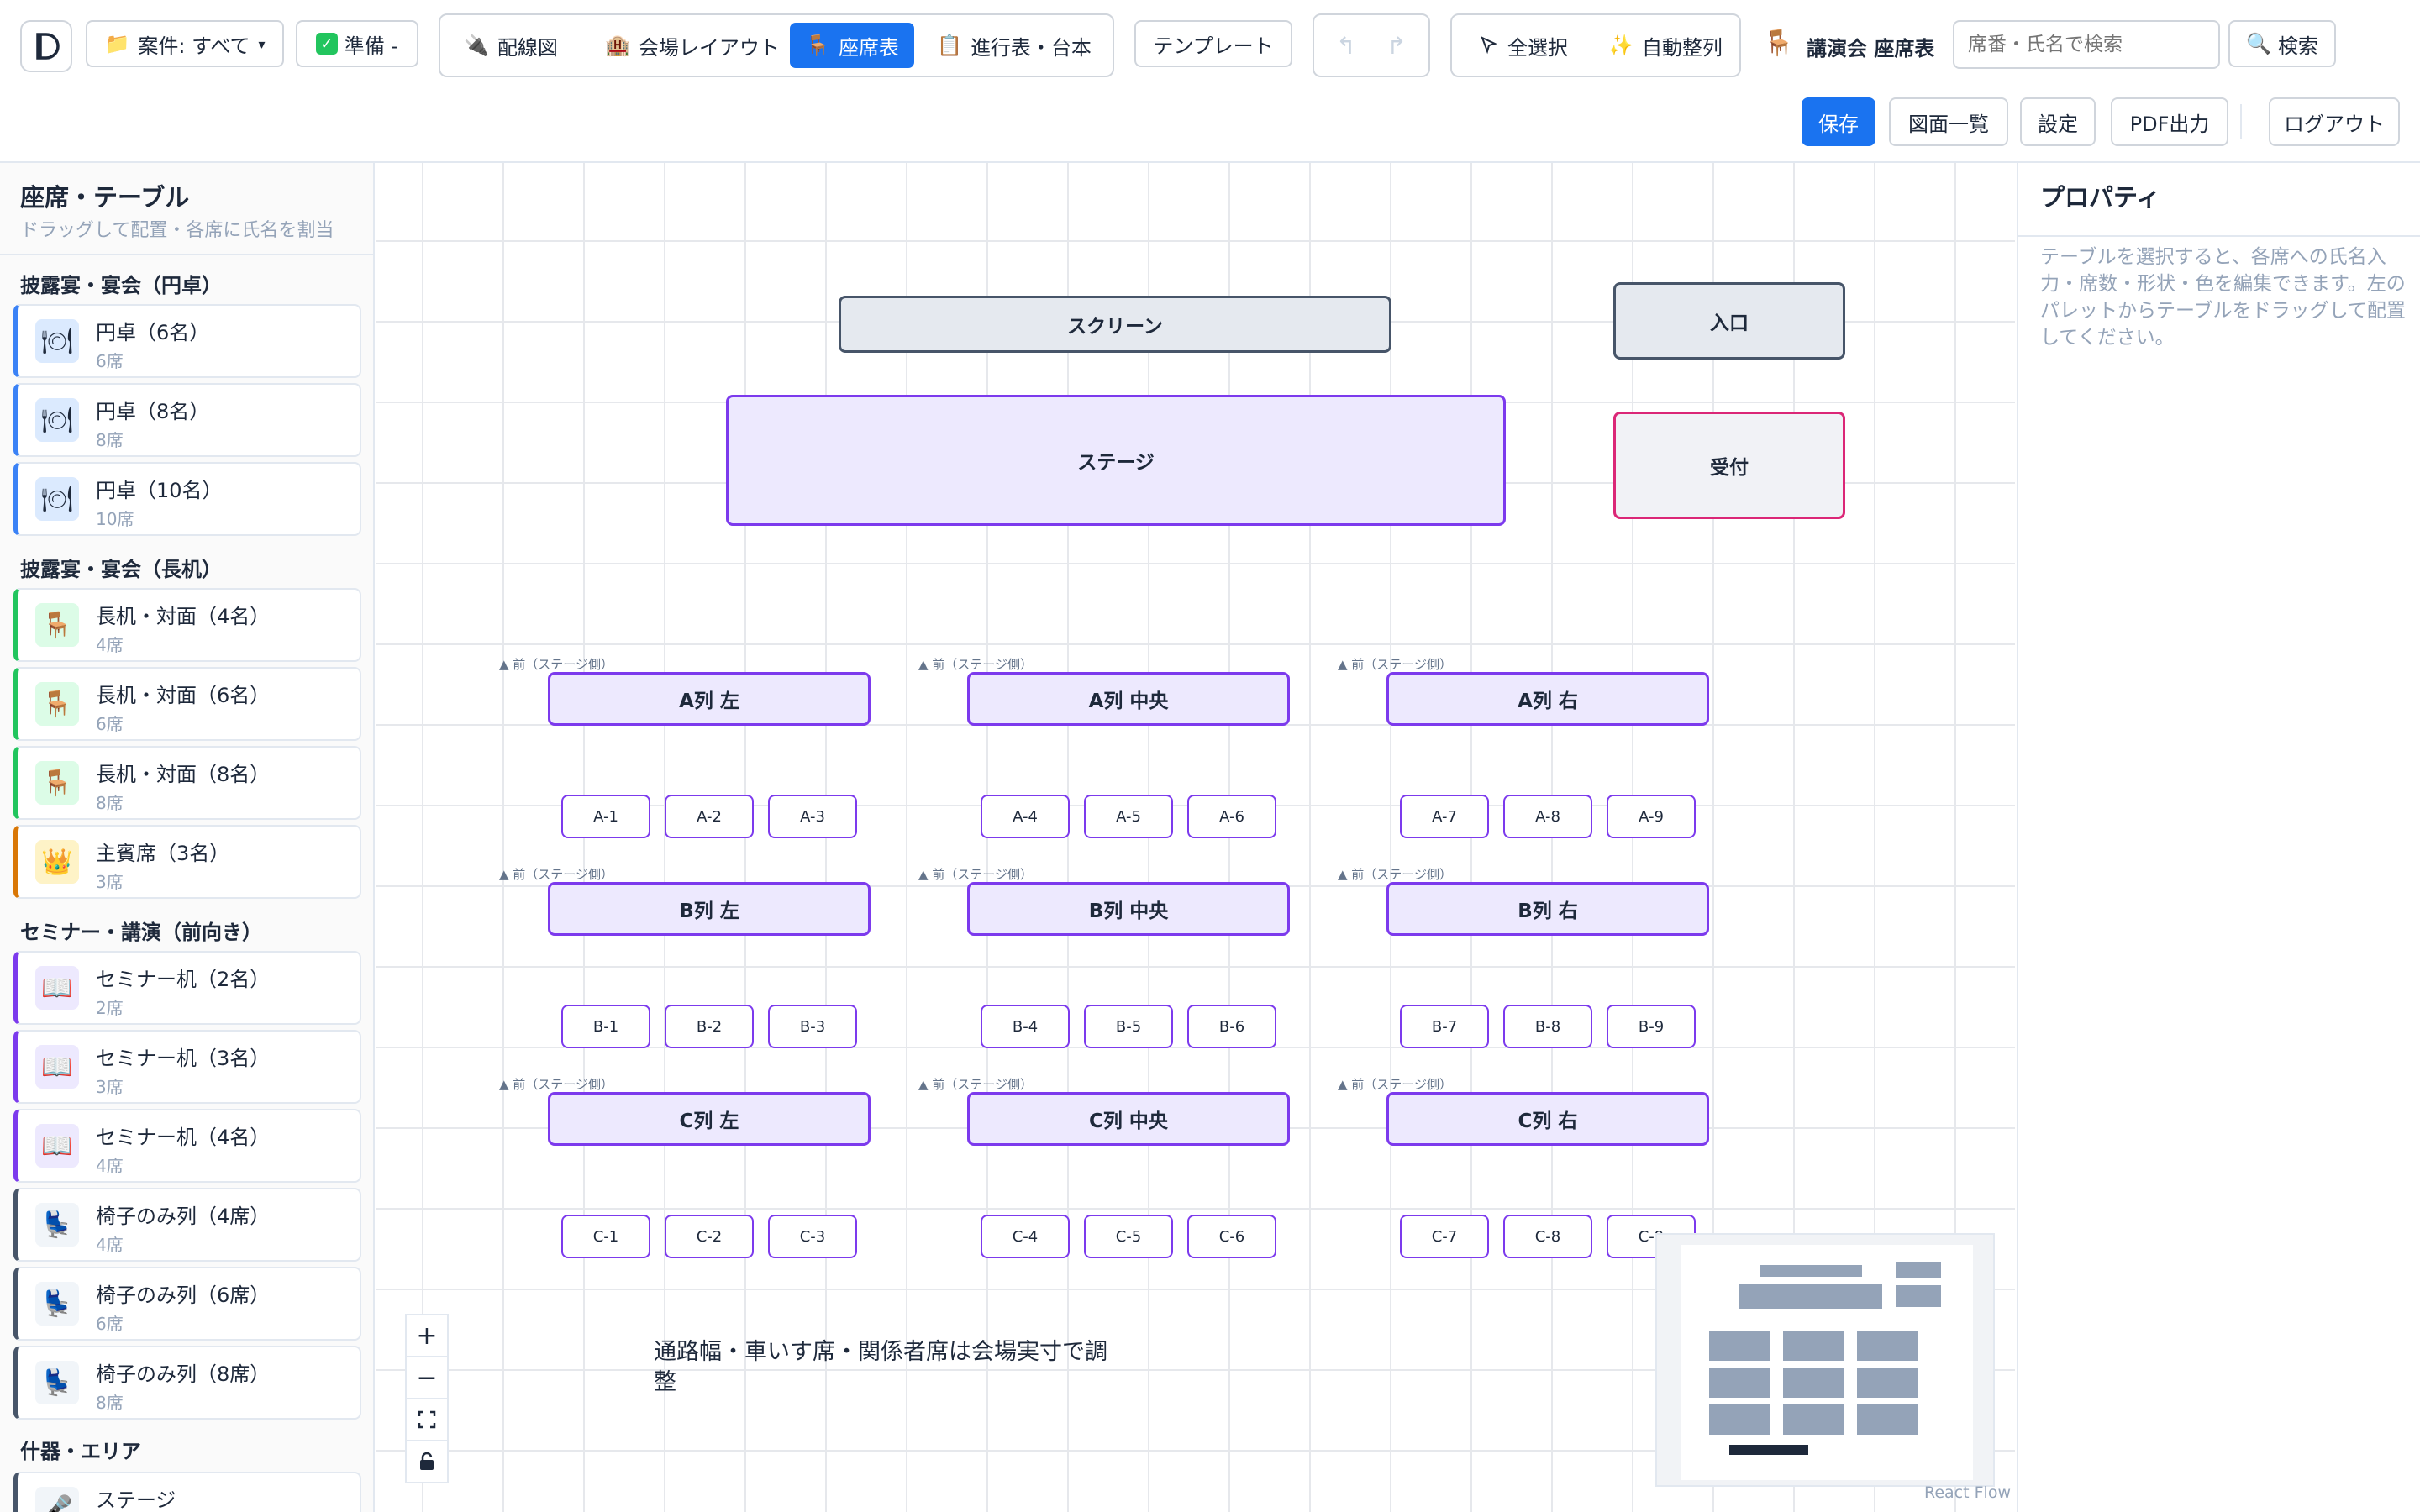  What do you see at coordinates (427, 1335) in the screenshot?
I see `zoom-in-button: +` at bounding box center [427, 1335].